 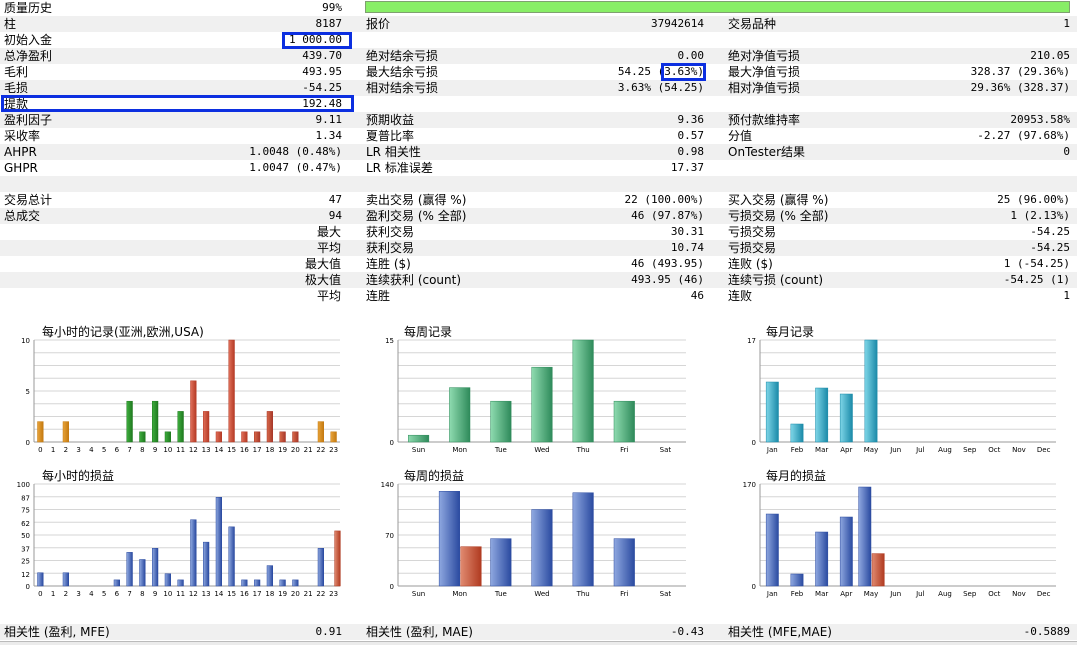 I want to click on y-tick-label: 100, so click(x=23, y=485).